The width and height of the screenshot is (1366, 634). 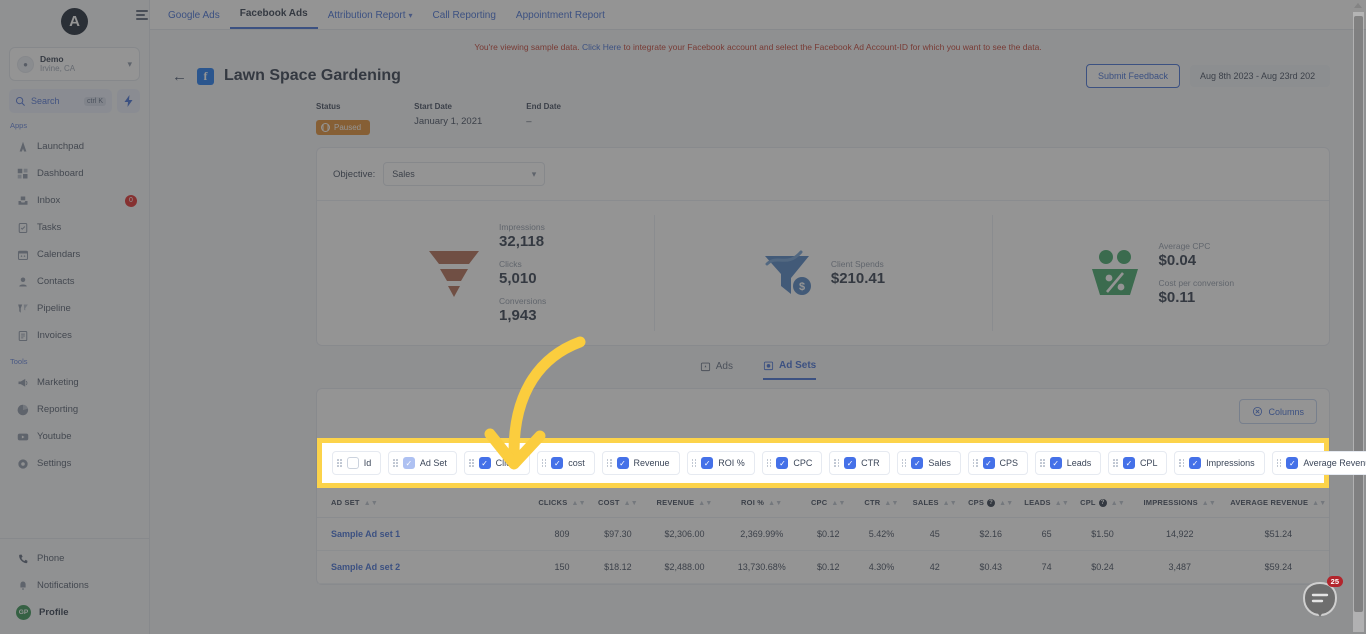 I want to click on column-checkbox-cpl: ✓, so click(x=1128, y=463).